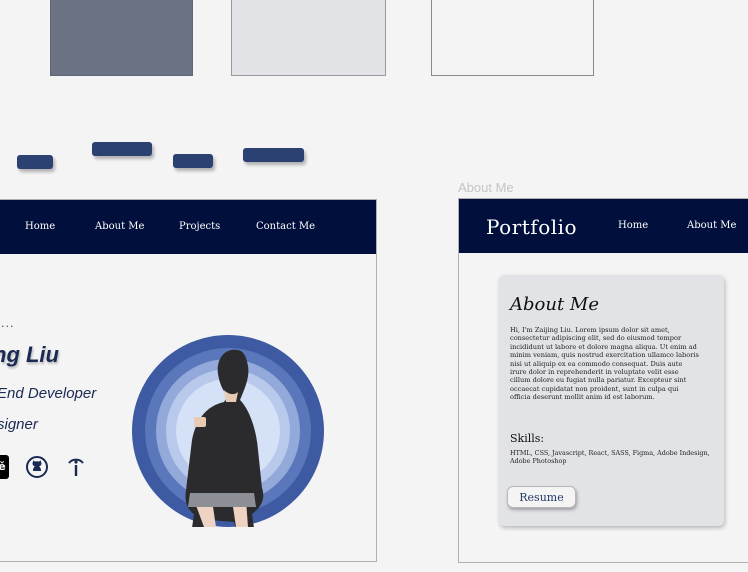 The image size is (748, 572). I want to click on hero-role-developer: End Developer, so click(48, 393).